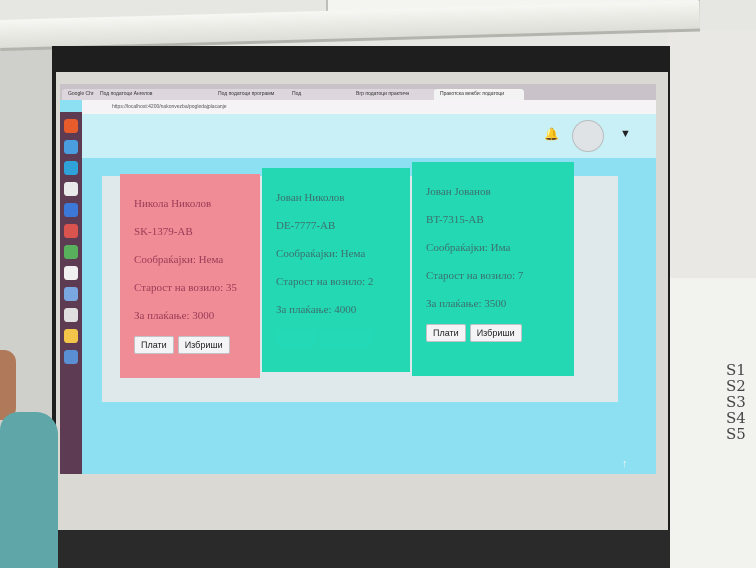 The image size is (756, 568). I want to click on presenter-head, so click(8, 385).